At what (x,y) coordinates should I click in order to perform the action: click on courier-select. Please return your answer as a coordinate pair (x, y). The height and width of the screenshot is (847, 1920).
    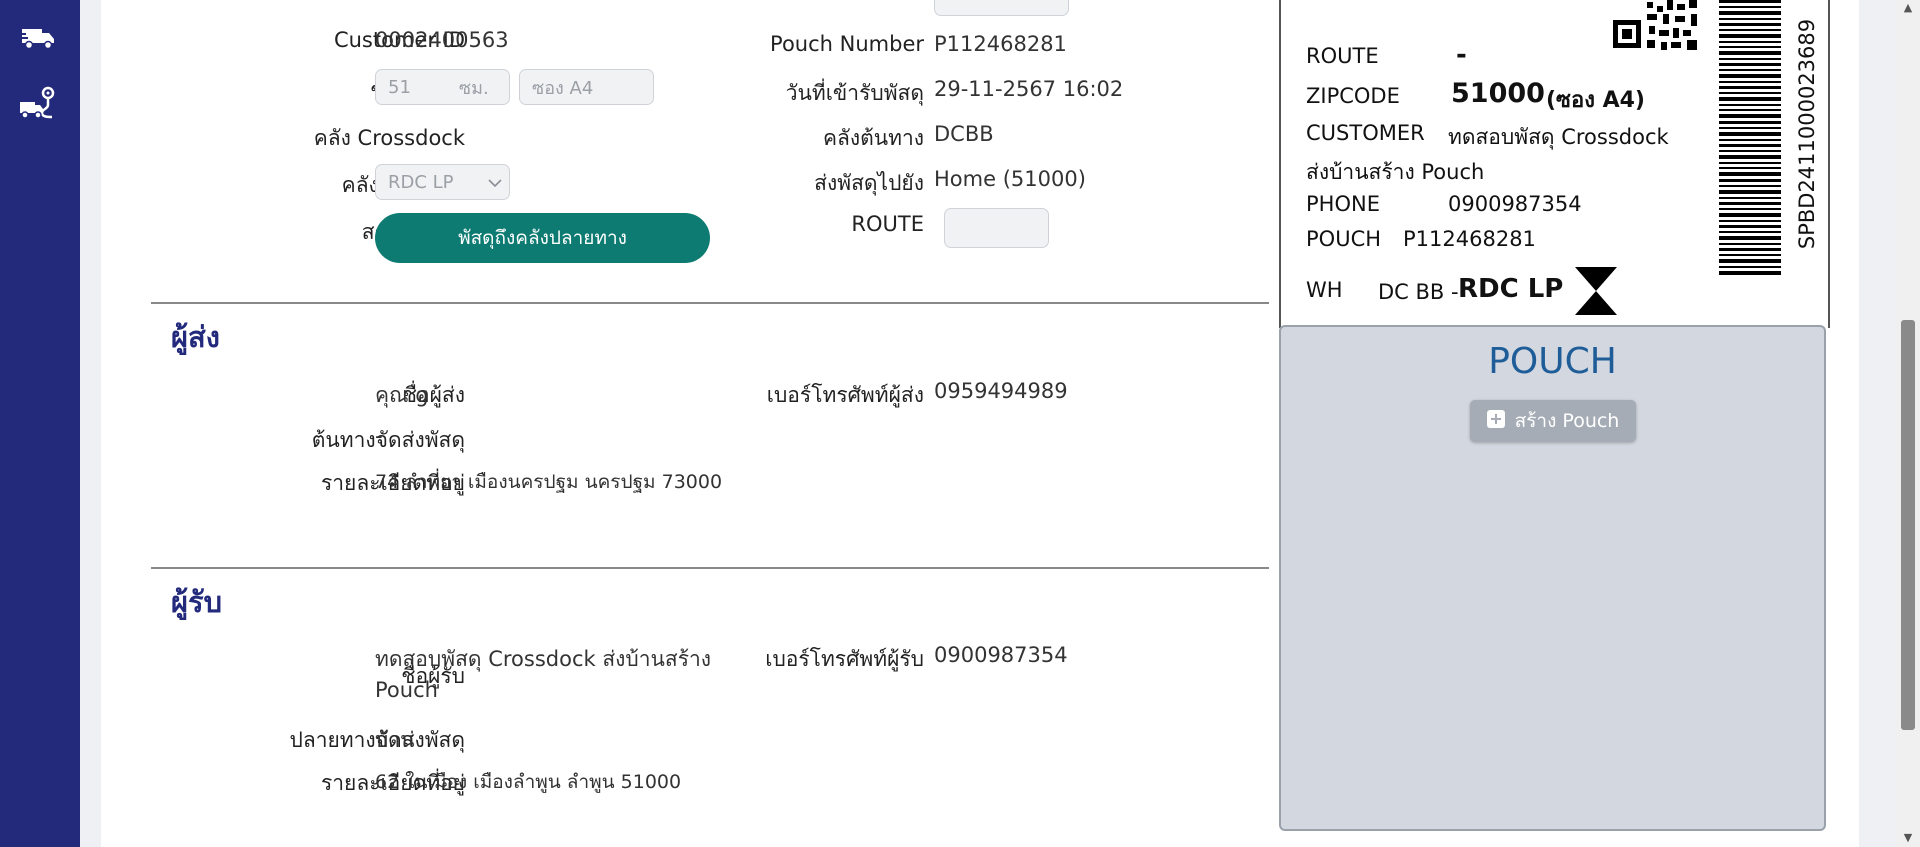
    Looking at the image, I should click on (1001, 8).